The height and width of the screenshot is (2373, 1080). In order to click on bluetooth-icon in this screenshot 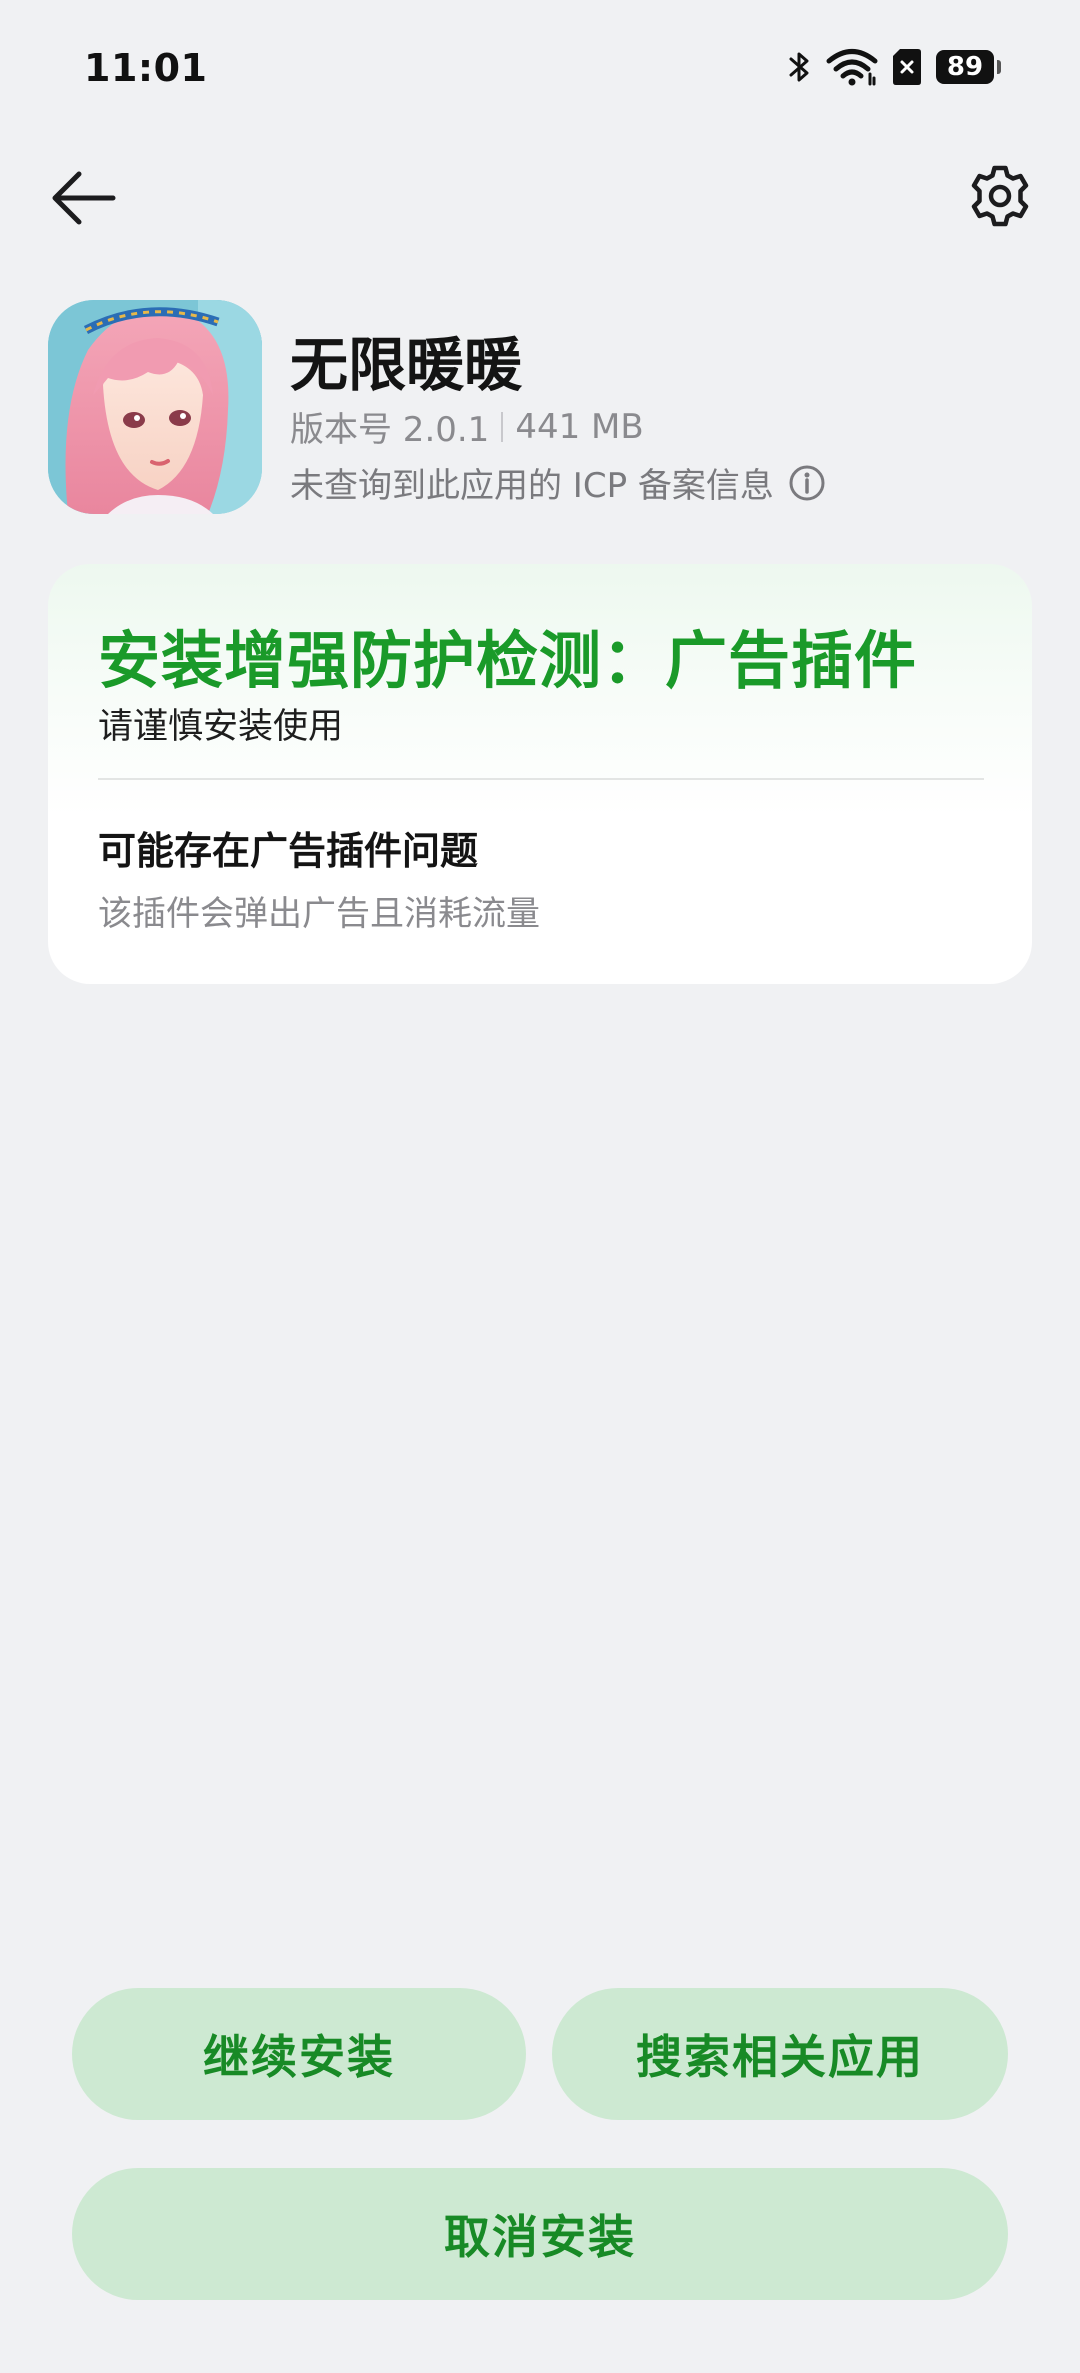, I will do `click(800, 67)`.